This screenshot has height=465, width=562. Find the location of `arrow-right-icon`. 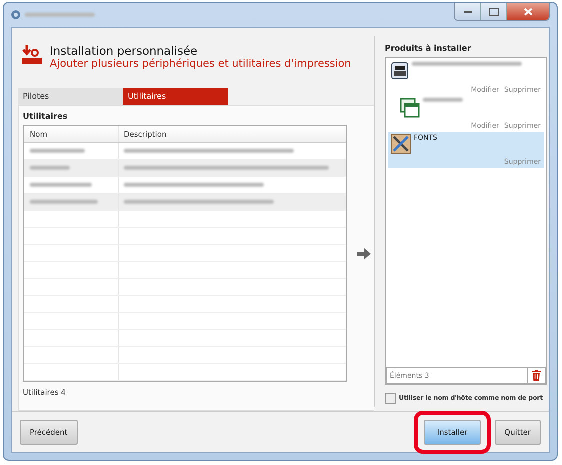

arrow-right-icon is located at coordinates (364, 254).